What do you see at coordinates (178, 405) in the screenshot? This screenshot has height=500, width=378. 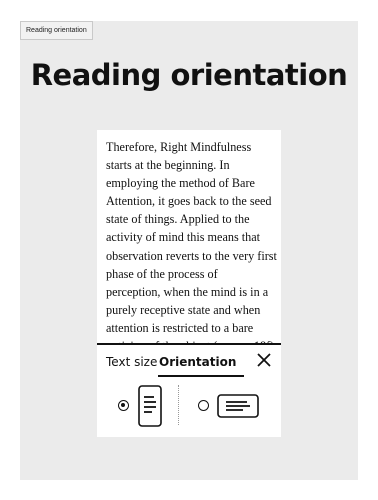 I see `option-separator` at bounding box center [178, 405].